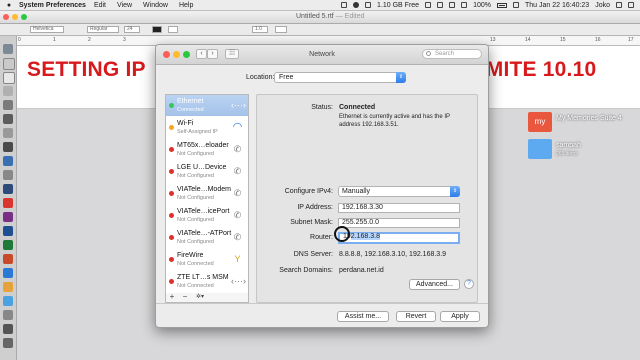  What do you see at coordinates (207, 259) in the screenshot?
I see `service-item-firewire: FireWire Not Connected Y` at bounding box center [207, 259].